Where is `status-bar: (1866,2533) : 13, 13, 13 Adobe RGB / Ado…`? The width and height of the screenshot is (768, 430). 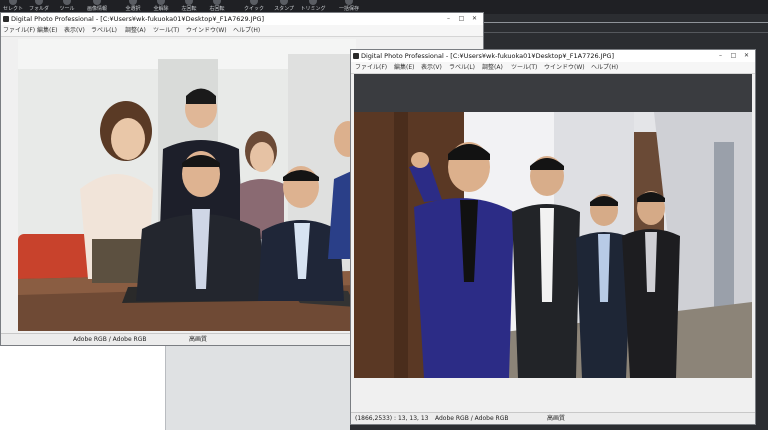 status-bar: (1866,2533) : 13, 13, 13 Adobe RGB / Ado… is located at coordinates (553, 418).